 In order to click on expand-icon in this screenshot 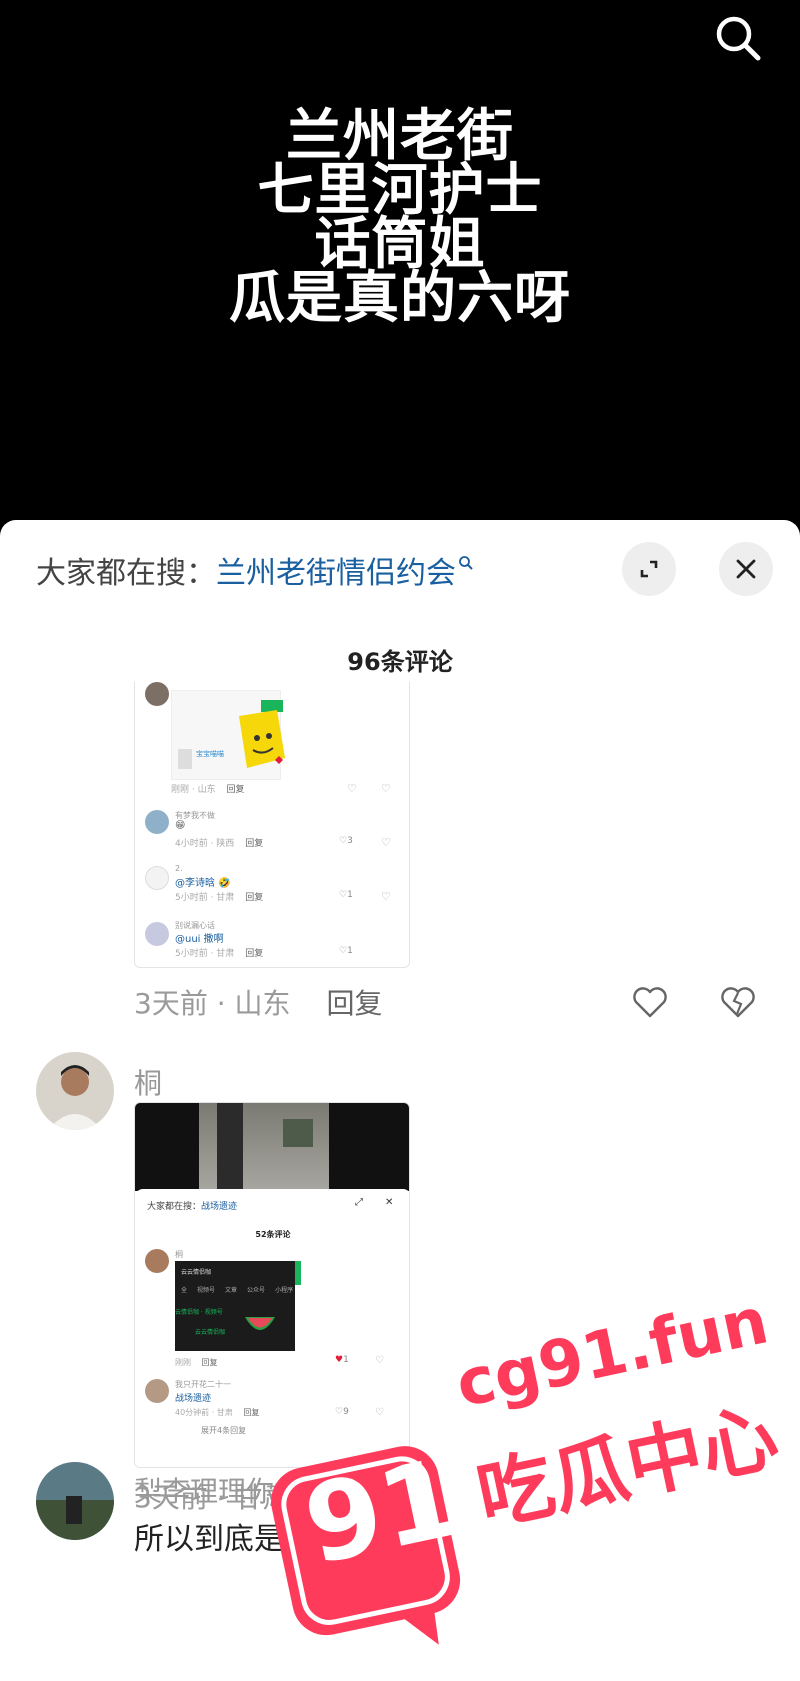, I will do `click(649, 569)`.